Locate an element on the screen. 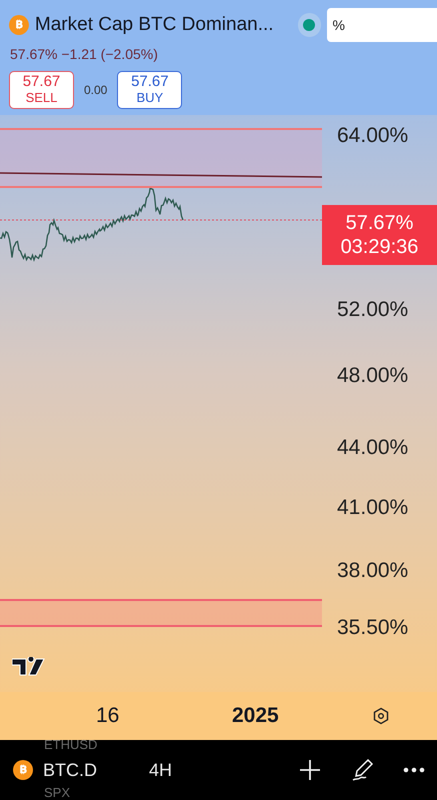 The image size is (437, 800). settings-icon is located at coordinates (381, 716).